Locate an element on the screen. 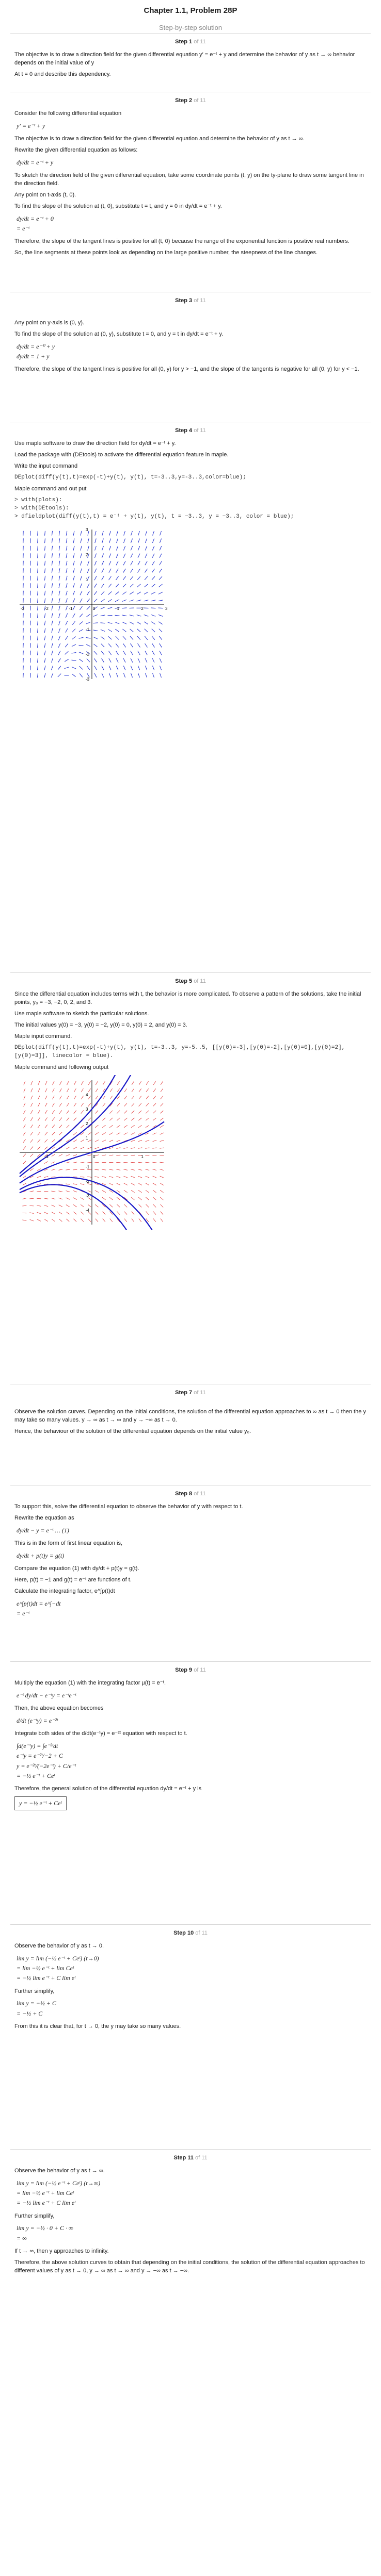 Image resolution: width=381 pixels, height=2576 pixels. step-of: of 11 is located at coordinates (201, 2158).